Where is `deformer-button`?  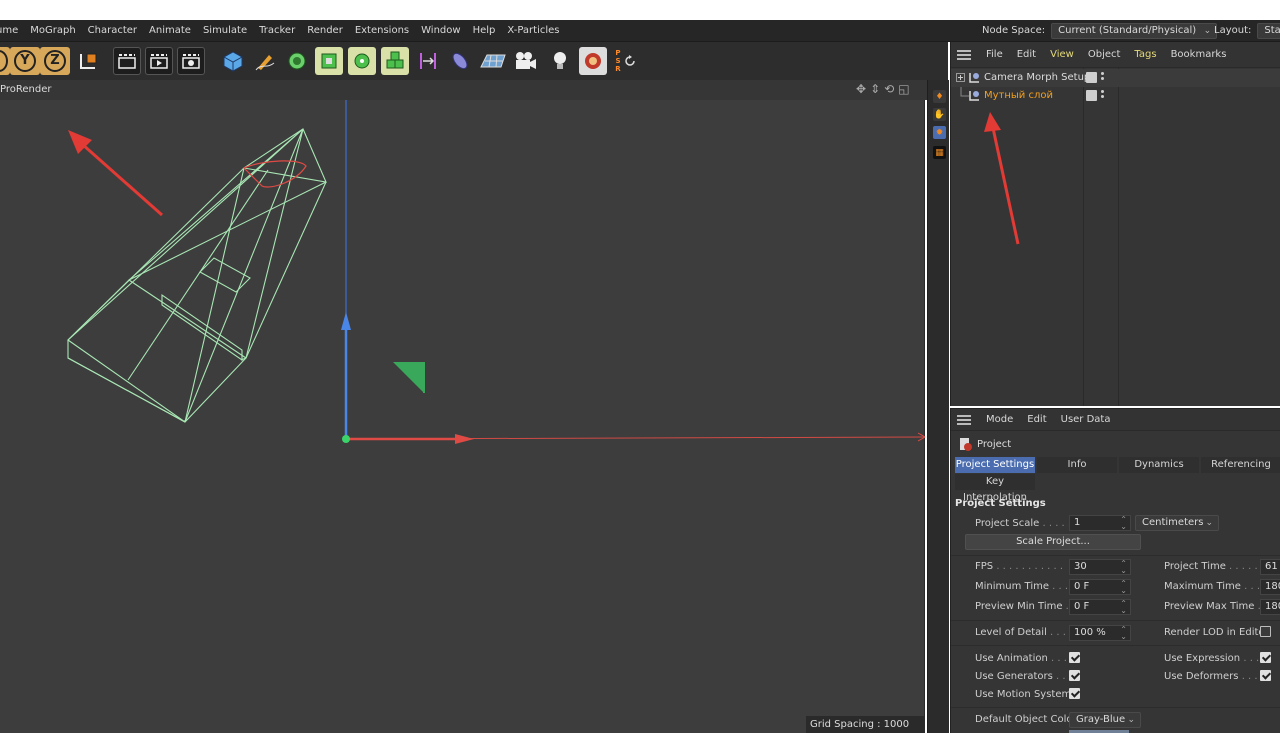
deformer-button is located at coordinates (428, 61).